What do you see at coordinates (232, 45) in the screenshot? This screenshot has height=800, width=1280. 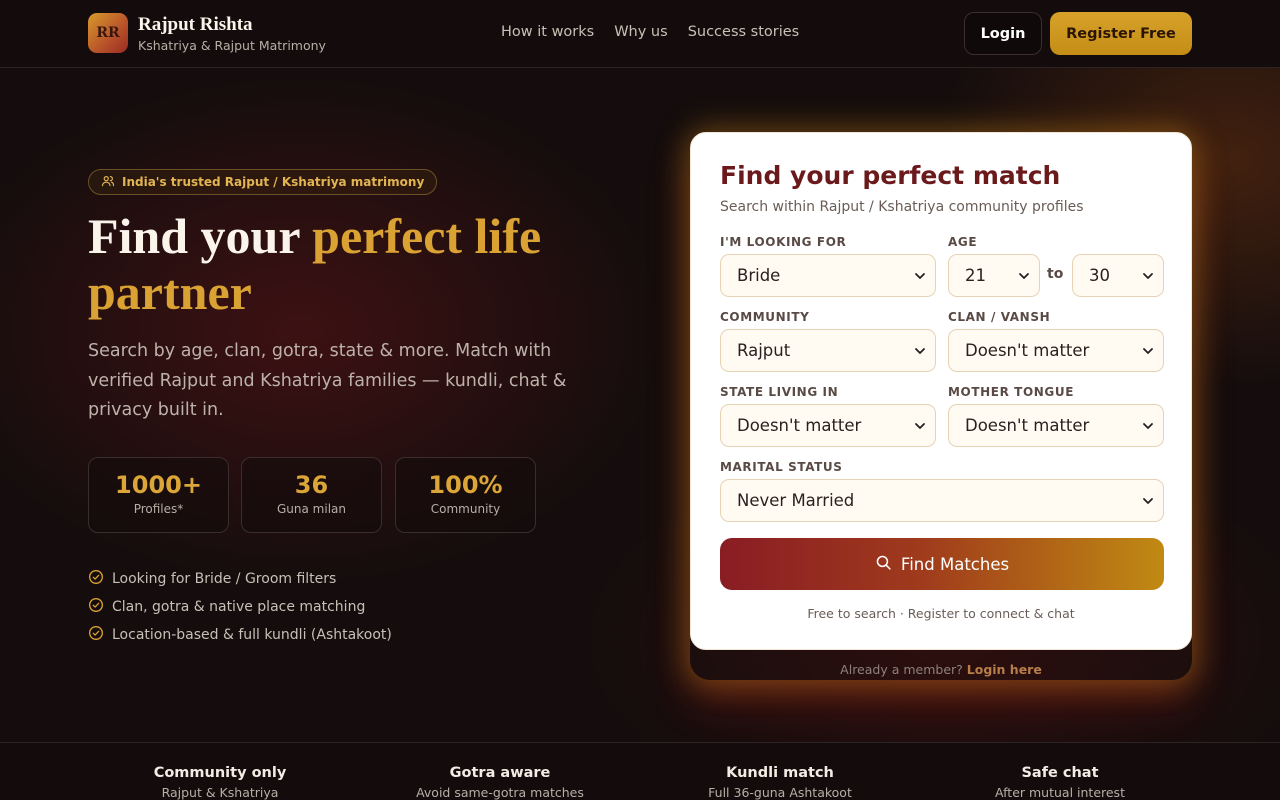 I see `brand-tagline: Kshatriya & Rajput Matrimony` at bounding box center [232, 45].